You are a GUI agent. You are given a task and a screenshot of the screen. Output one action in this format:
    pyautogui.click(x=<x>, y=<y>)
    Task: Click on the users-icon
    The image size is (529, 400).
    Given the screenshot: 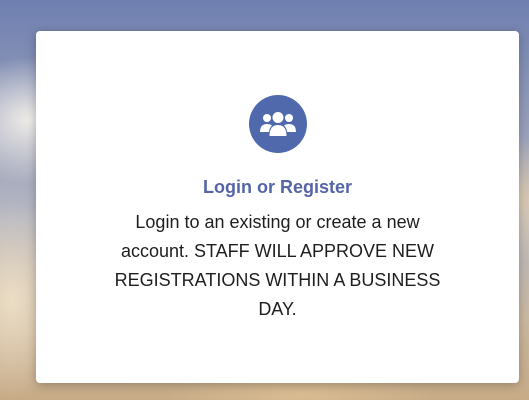 What is the action you would take?
    pyautogui.click(x=277, y=124)
    